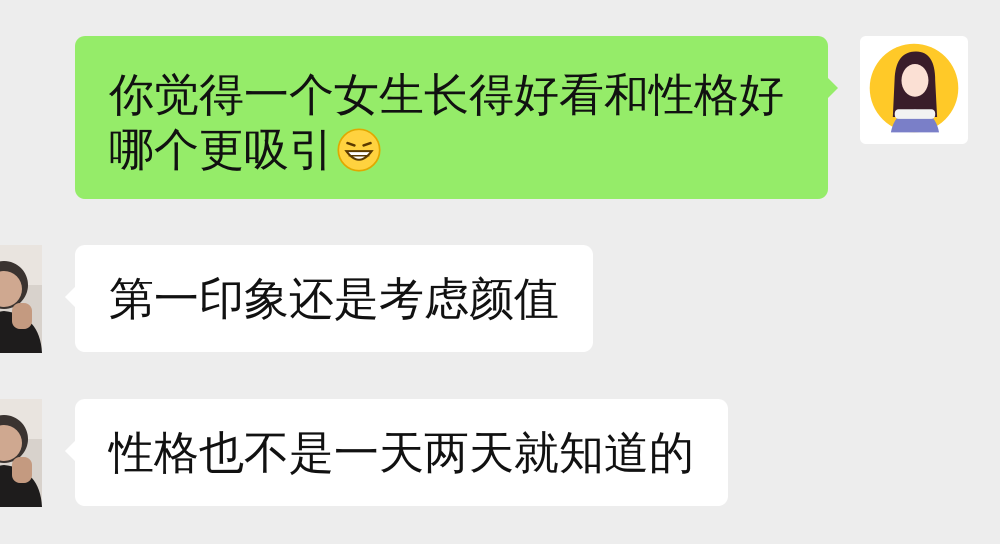 The height and width of the screenshot is (544, 1000). What do you see at coordinates (401, 452) in the screenshot?
I see `message-text: 性格也不是一天两天就知道的` at bounding box center [401, 452].